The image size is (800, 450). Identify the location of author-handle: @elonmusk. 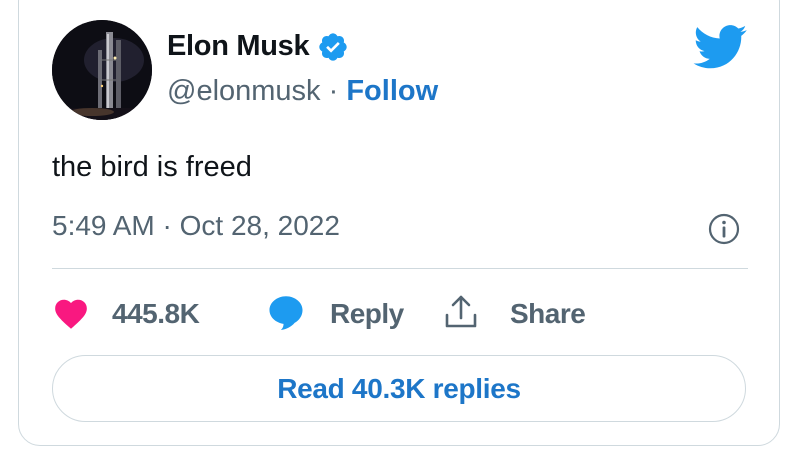
(244, 91).